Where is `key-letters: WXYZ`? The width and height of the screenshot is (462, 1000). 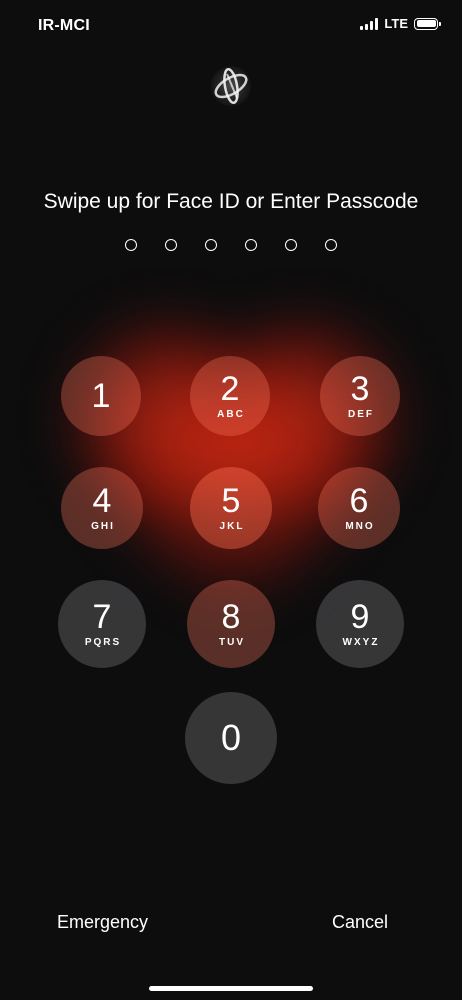 key-letters: WXYZ is located at coordinates (361, 642).